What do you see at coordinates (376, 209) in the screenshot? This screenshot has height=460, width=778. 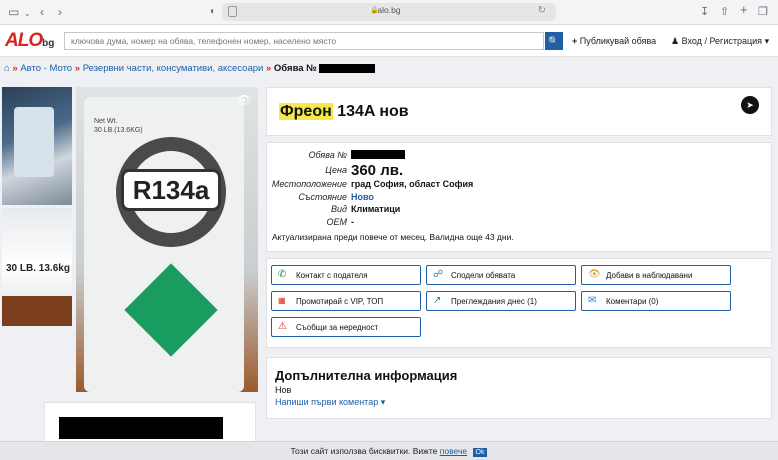 I see `type-value: Климатици` at bounding box center [376, 209].